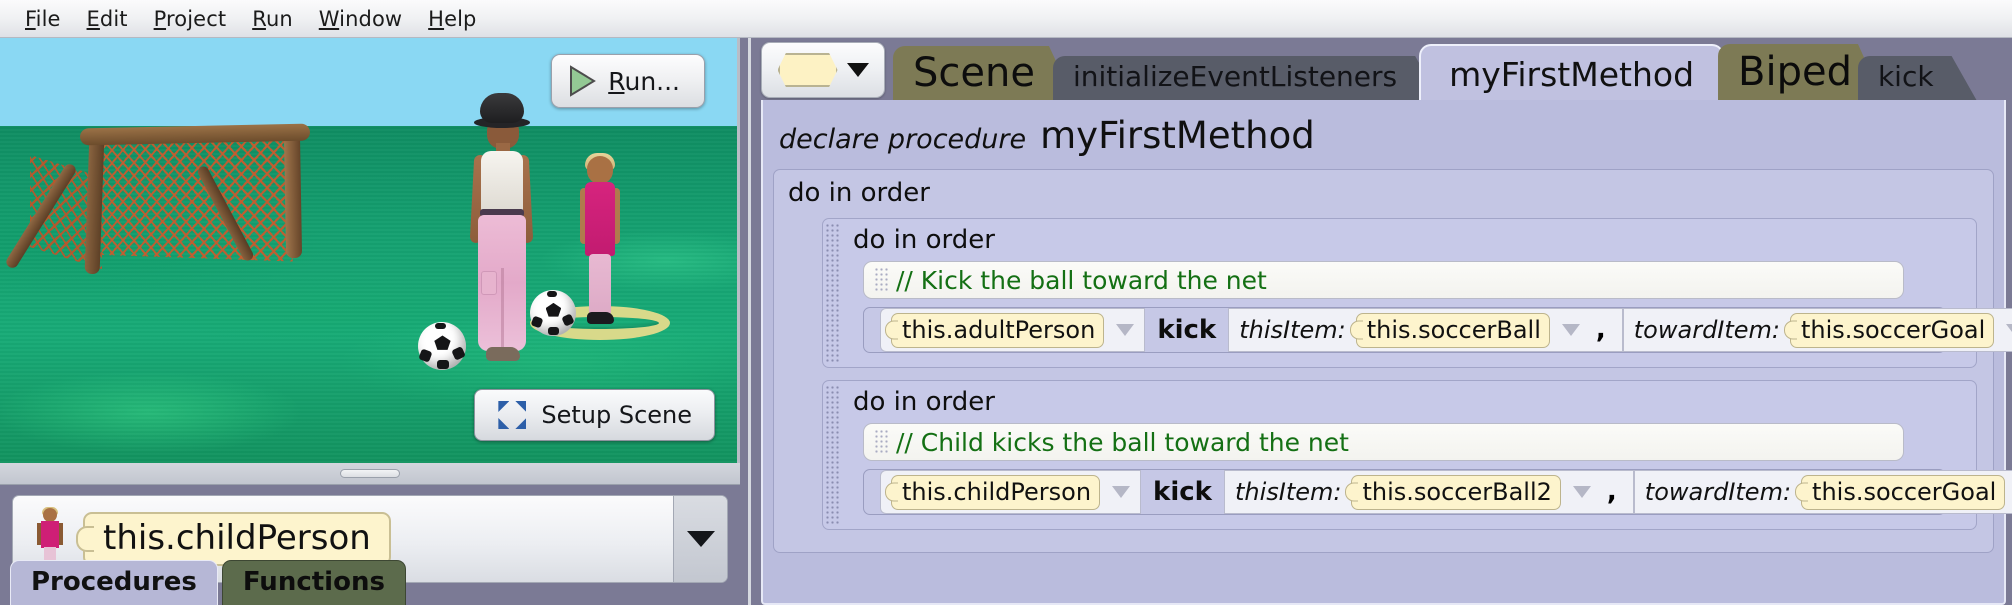 This screenshot has height=605, width=2012. What do you see at coordinates (93, 18) in the screenshot?
I see `menu-edit-mnemonic: E` at bounding box center [93, 18].